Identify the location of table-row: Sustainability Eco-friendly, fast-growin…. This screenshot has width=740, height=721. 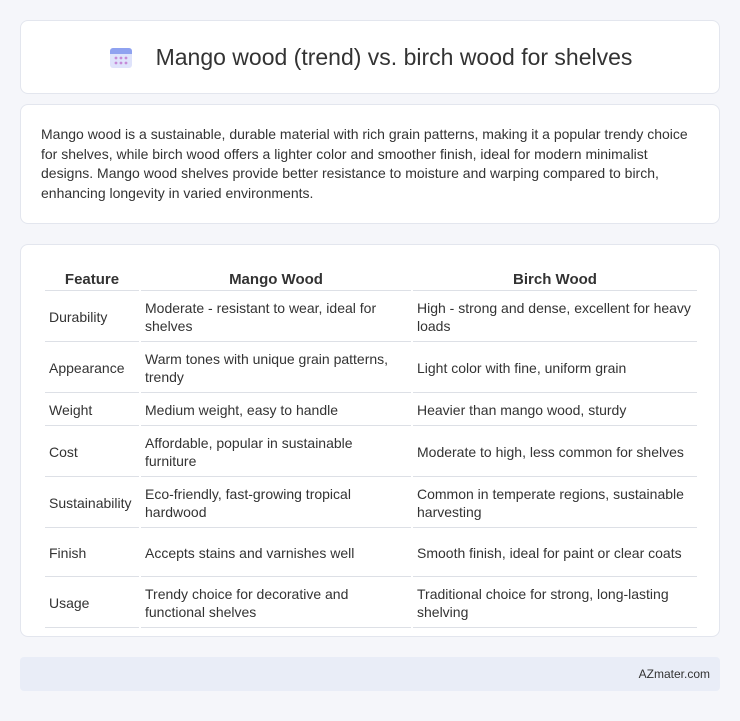
(371, 503).